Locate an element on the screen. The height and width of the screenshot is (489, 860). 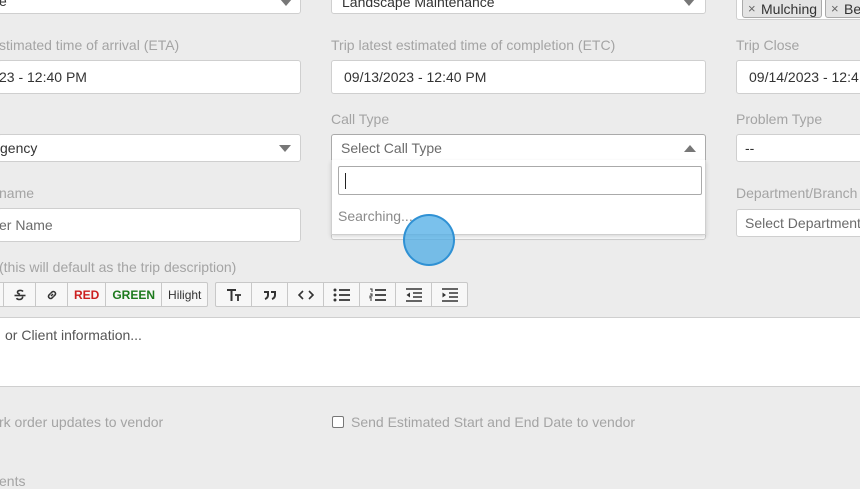
text-size-icon is located at coordinates (233, 294).